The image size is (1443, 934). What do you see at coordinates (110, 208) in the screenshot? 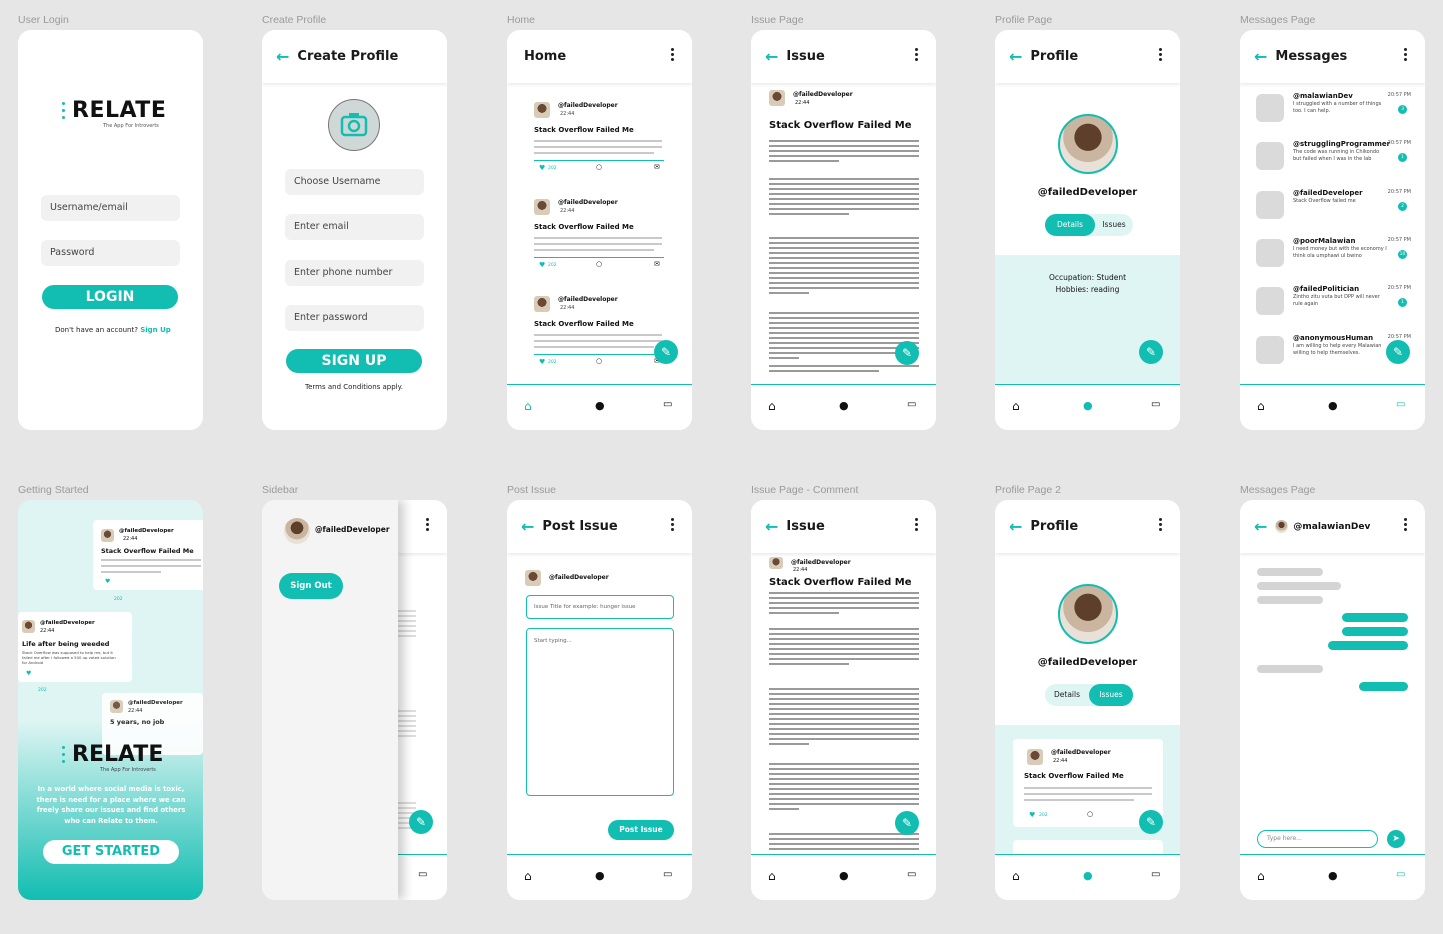
I see `username-input: Username/email` at bounding box center [110, 208].